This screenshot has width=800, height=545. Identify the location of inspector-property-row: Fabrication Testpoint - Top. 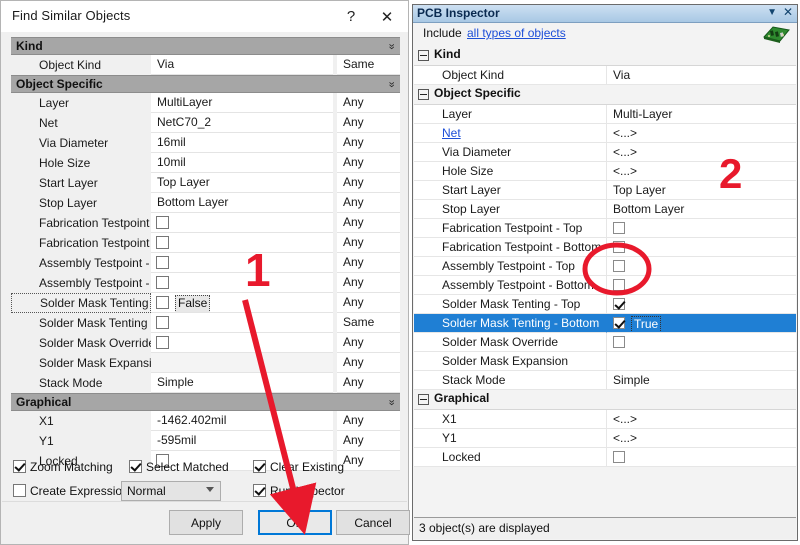
(605, 228).